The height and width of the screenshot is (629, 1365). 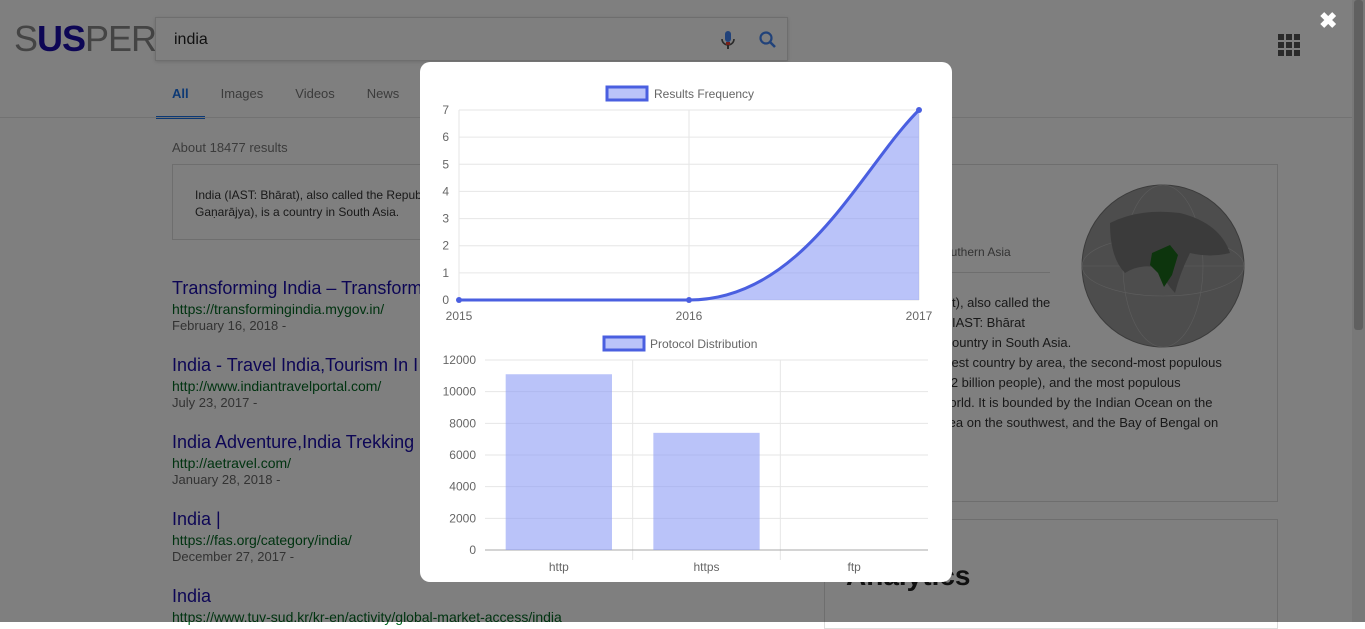 What do you see at coordinates (624, 343) in the screenshot?
I see `legend-swatch` at bounding box center [624, 343].